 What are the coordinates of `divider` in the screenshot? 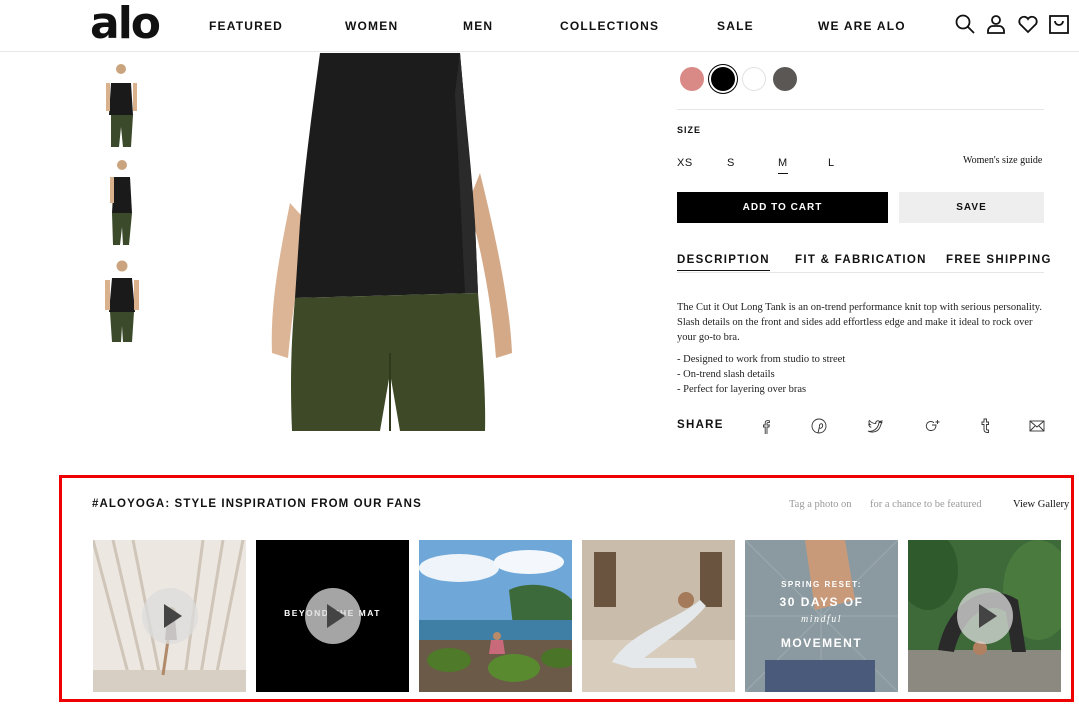 It's located at (860, 109).